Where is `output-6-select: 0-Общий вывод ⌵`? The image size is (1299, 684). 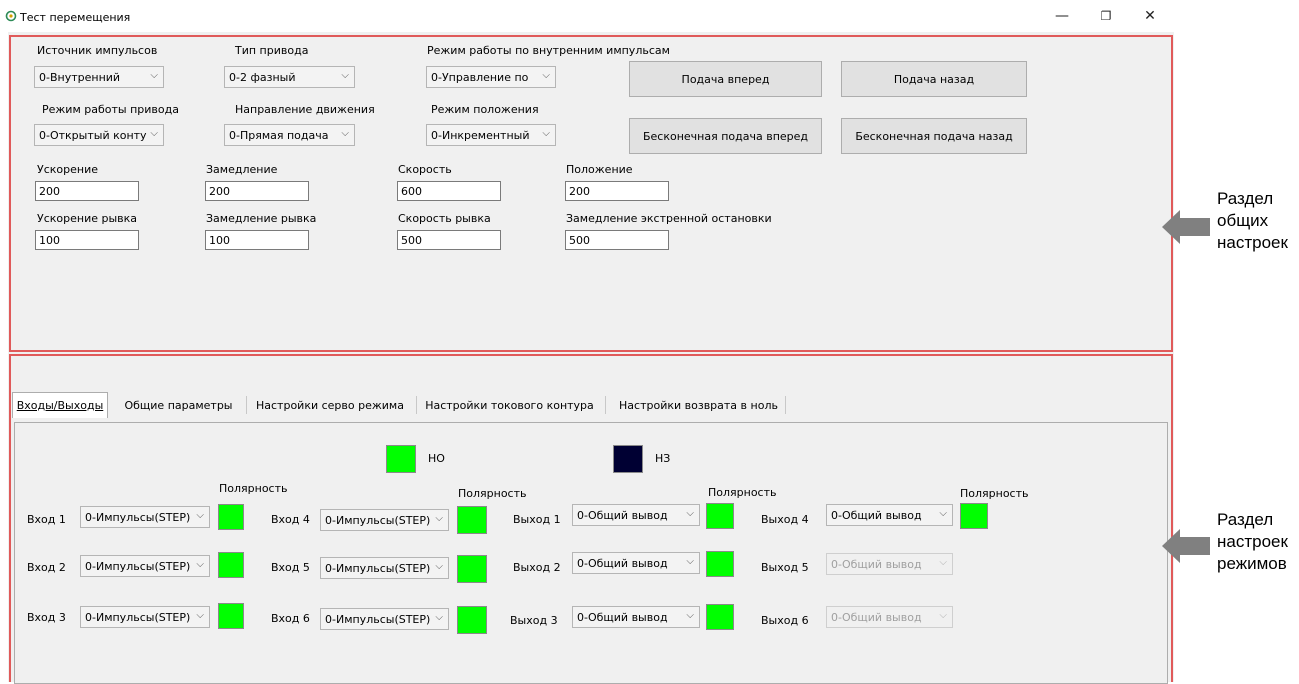
output-6-select: 0-Общий вывод ⌵ is located at coordinates (889, 617).